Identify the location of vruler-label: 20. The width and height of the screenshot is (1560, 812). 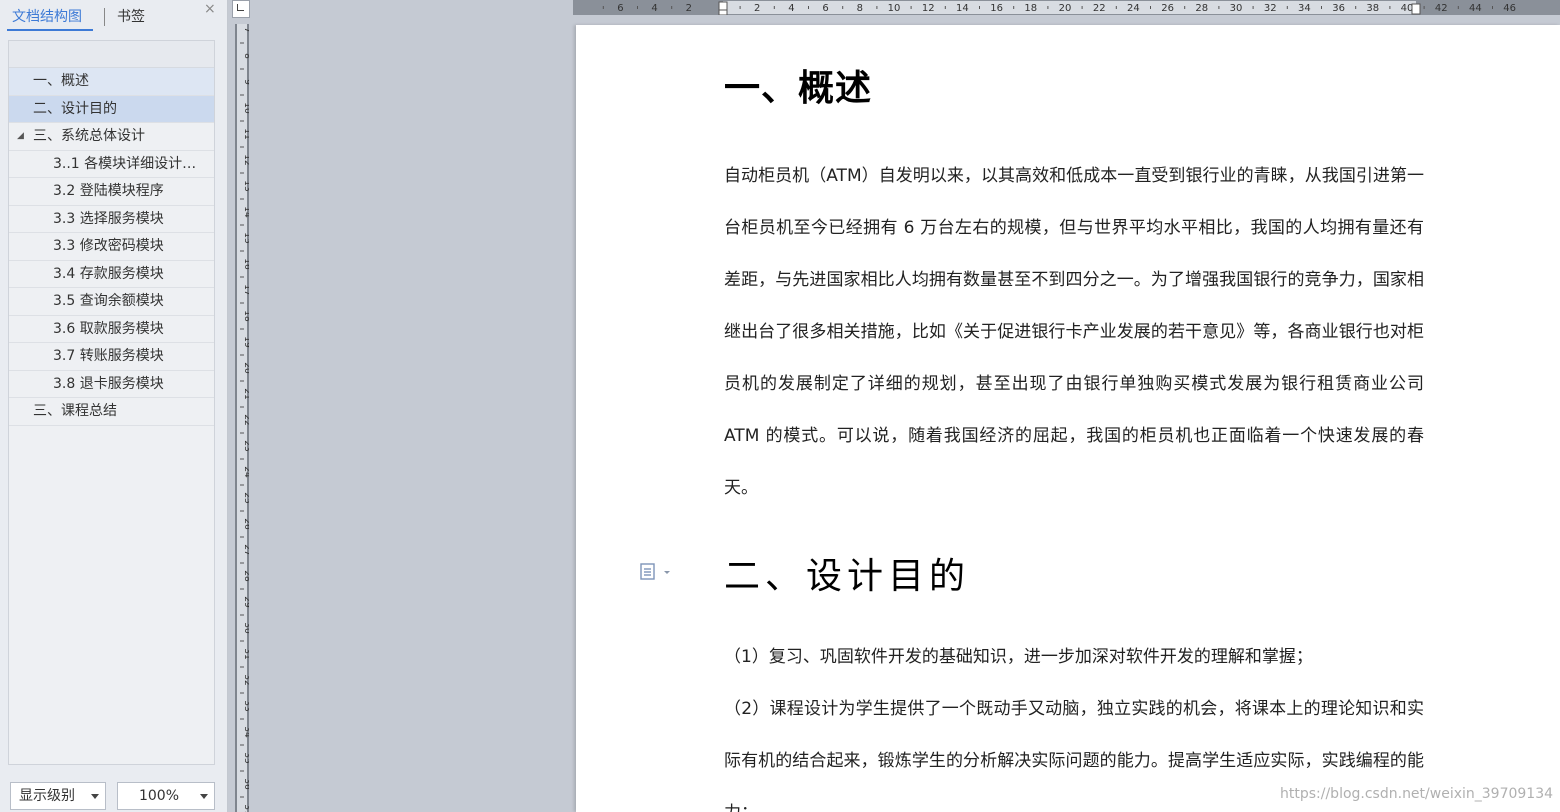
(245, 368).